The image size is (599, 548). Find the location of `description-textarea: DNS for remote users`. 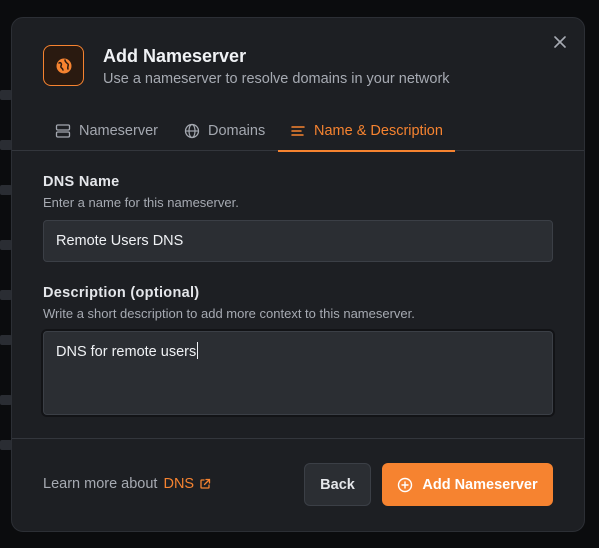

description-textarea: DNS for remote users is located at coordinates (298, 373).